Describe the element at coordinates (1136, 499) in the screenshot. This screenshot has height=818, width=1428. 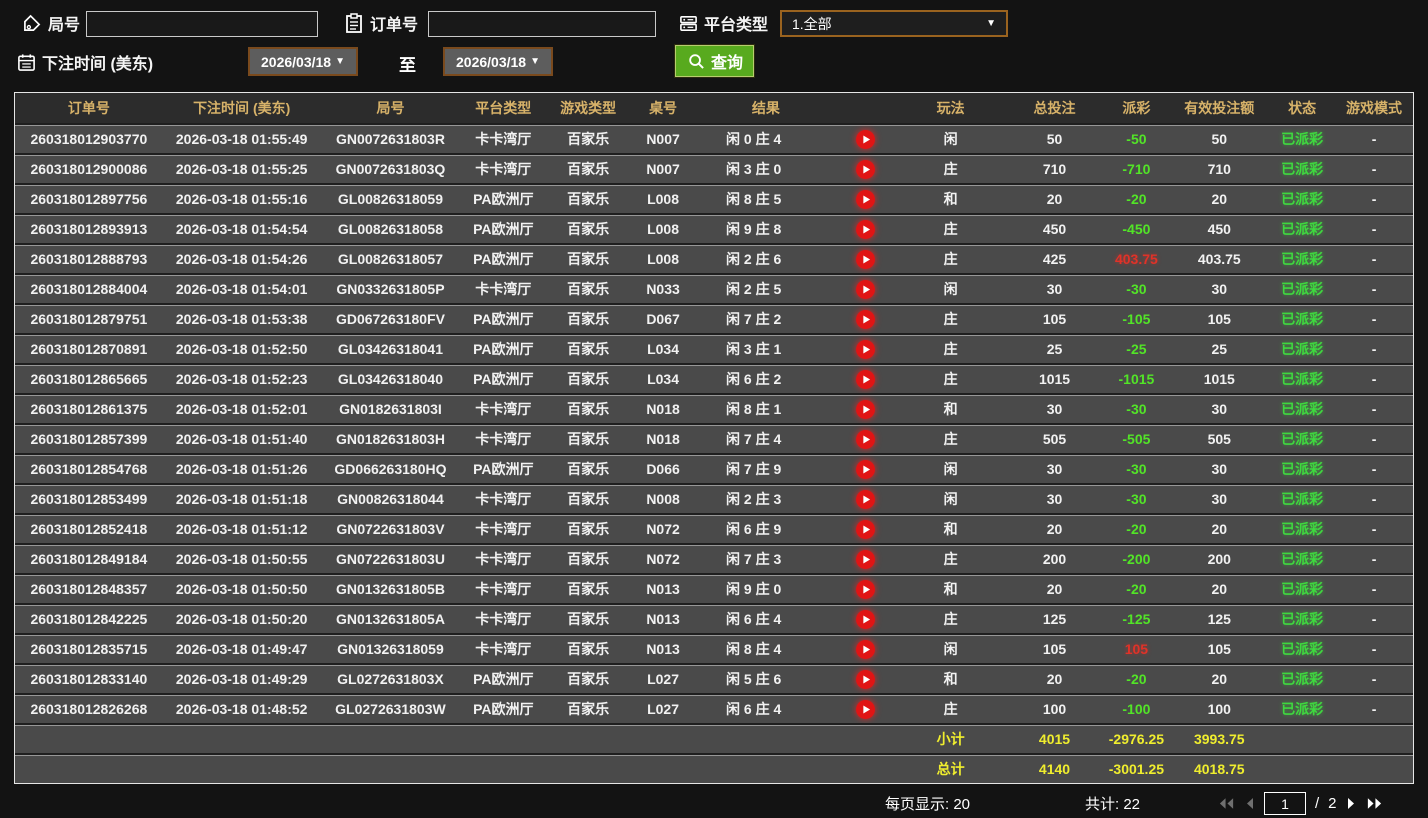
I see `cell-payout: -30` at that location.